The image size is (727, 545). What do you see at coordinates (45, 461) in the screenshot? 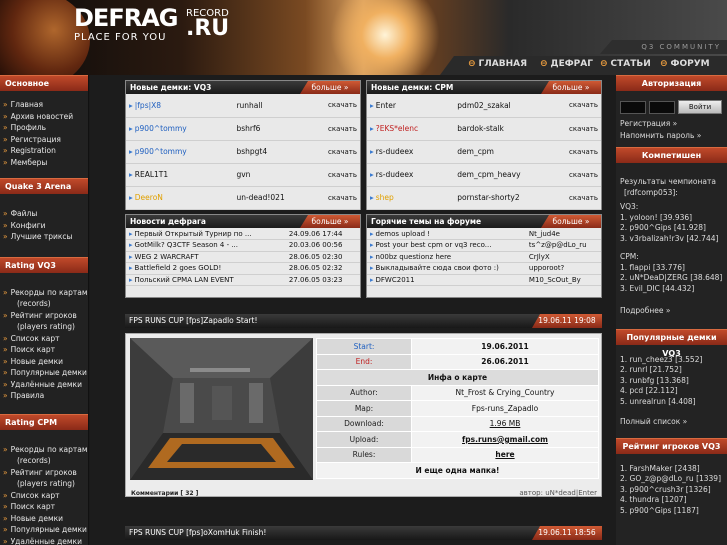
I see `menu-item-cpm-records-en: (records)` at bounding box center [45, 461].